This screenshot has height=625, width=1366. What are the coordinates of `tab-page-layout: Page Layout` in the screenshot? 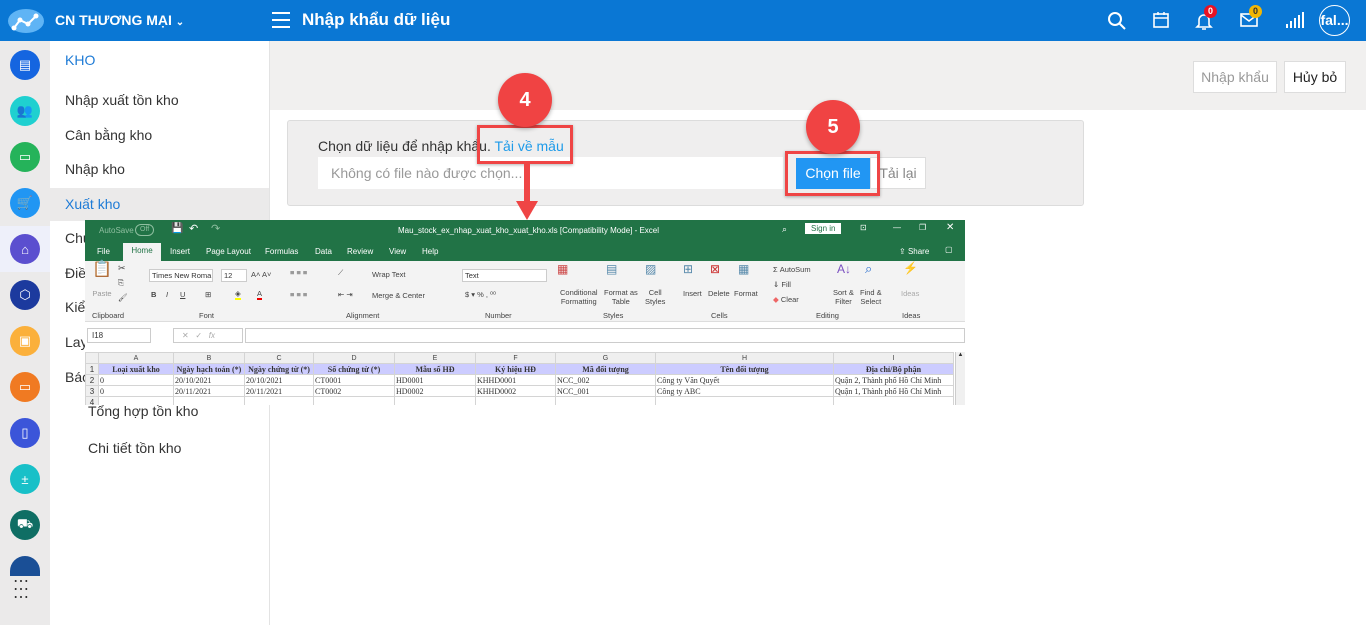 It's located at (228, 251).